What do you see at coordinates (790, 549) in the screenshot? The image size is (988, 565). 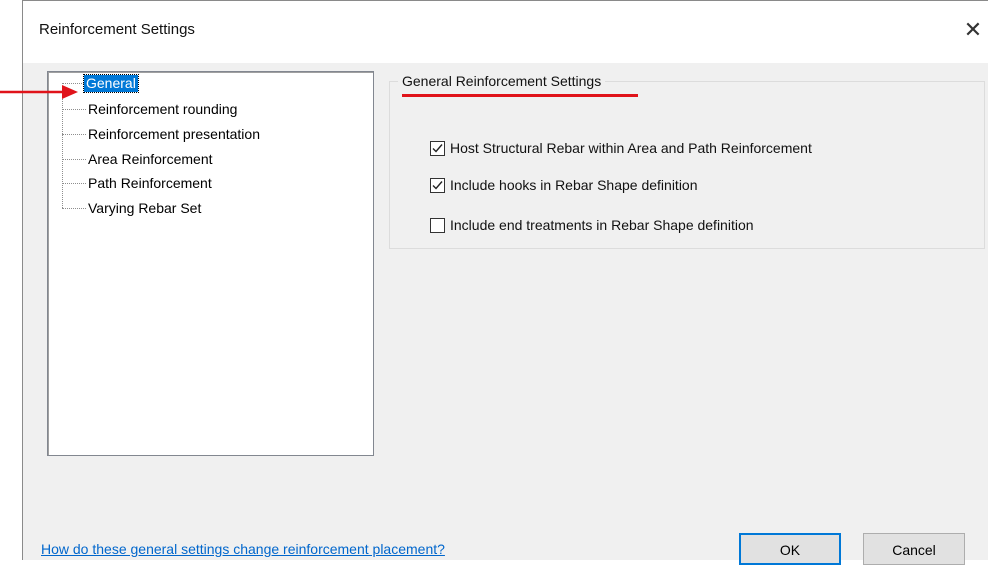 I see `ok-button: OK` at bounding box center [790, 549].